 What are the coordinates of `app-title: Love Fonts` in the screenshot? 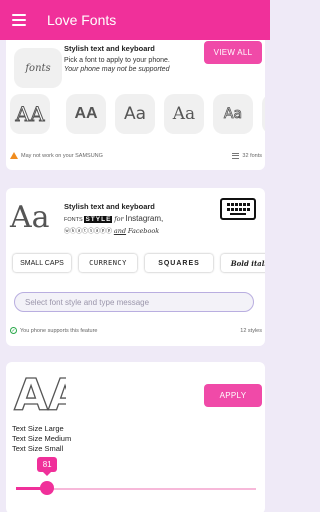 It's located at (82, 20).